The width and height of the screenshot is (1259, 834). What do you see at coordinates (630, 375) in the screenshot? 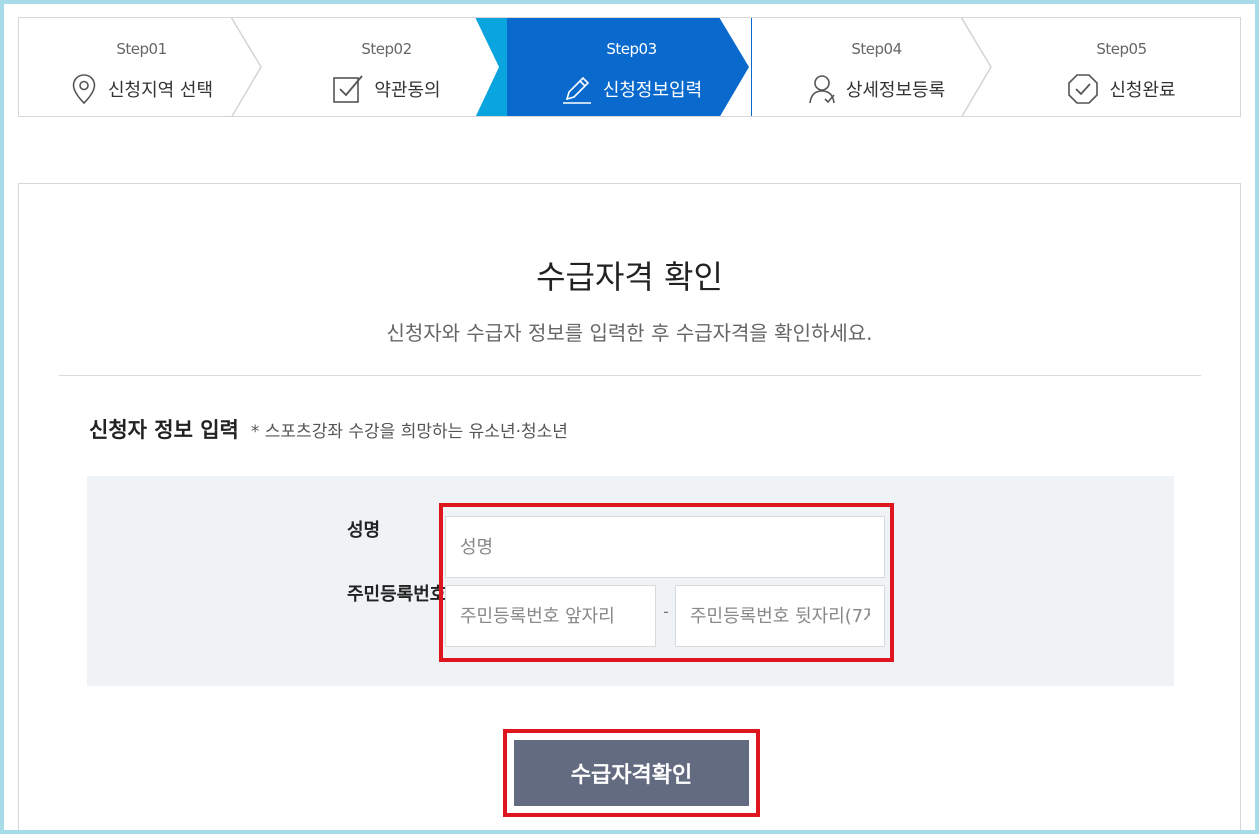
I see `divider` at bounding box center [630, 375].